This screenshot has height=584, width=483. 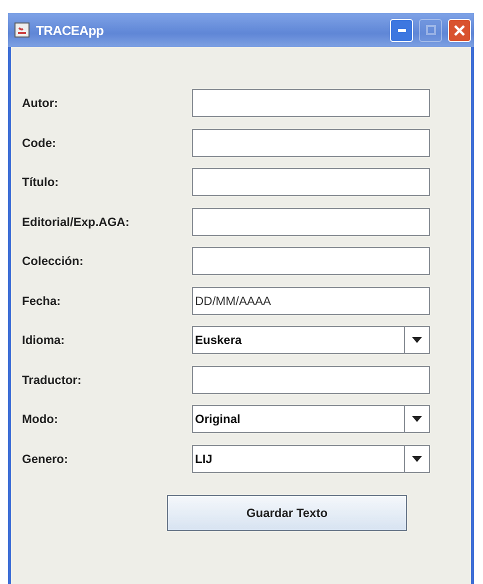 I want to click on minimize-button, so click(x=401, y=30).